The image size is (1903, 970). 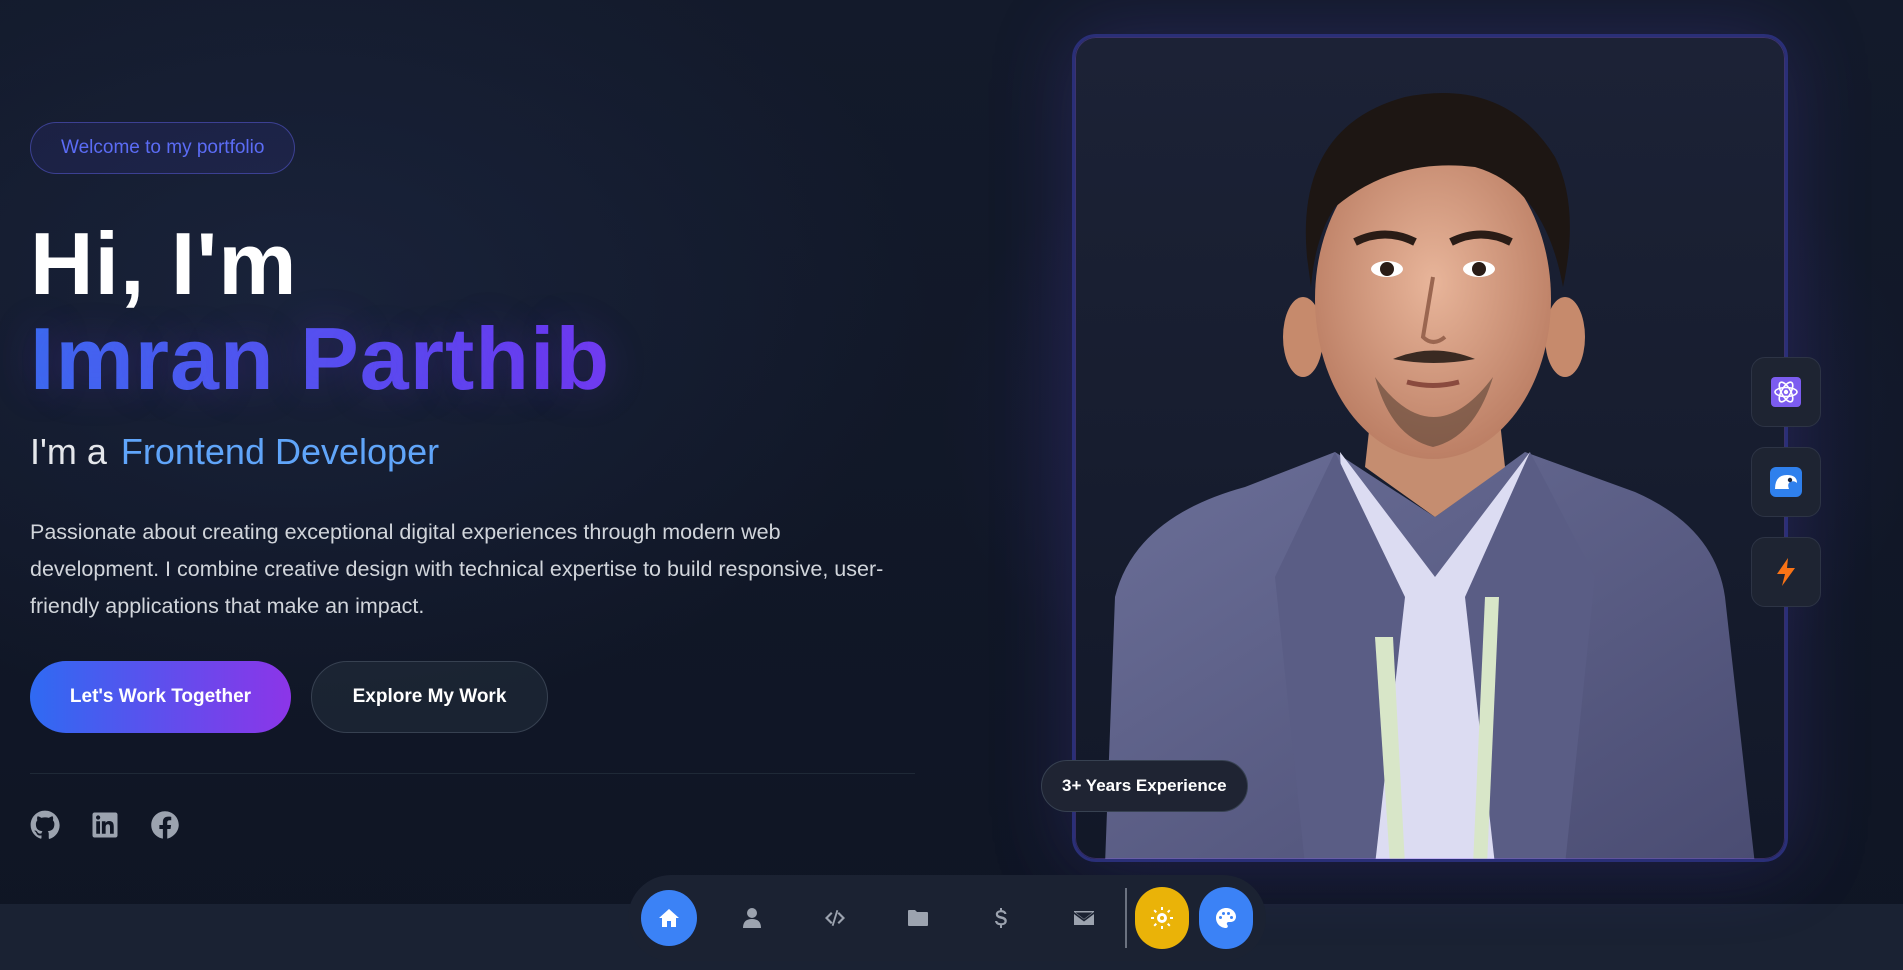 I want to click on linkedin-icon, so click(x=105, y=825).